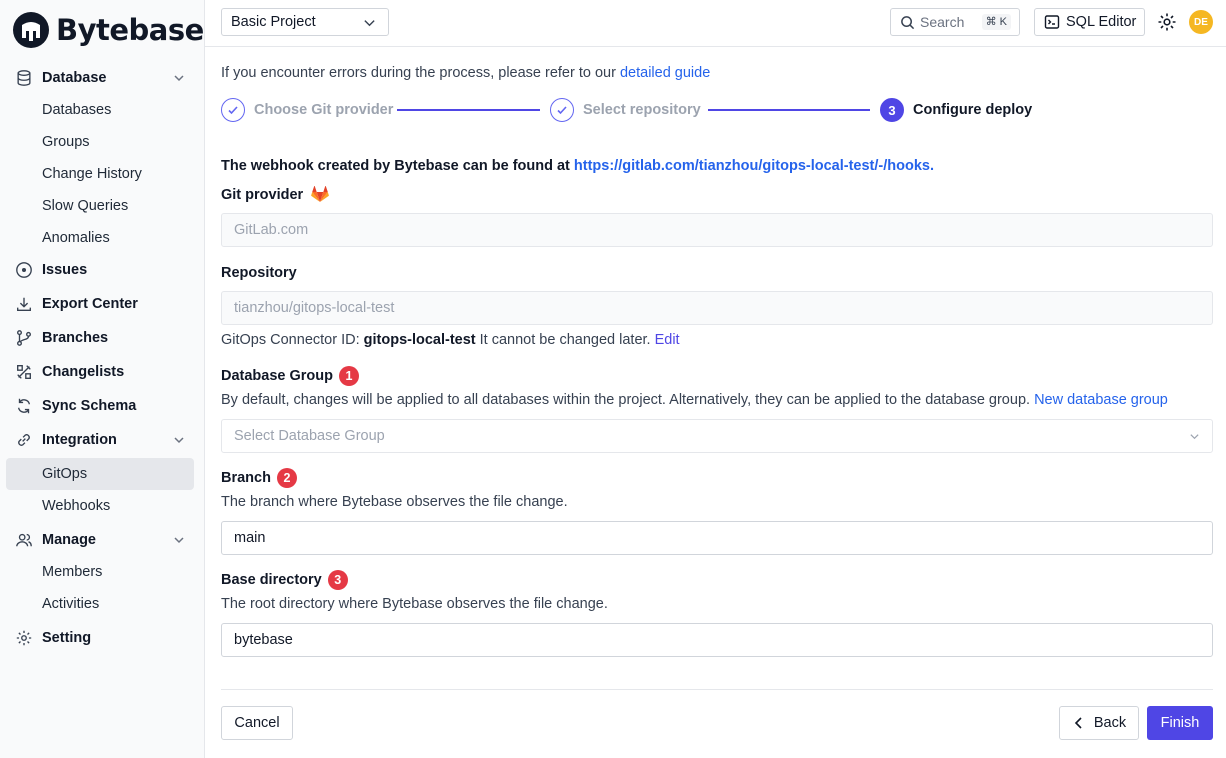  What do you see at coordinates (717, 640) in the screenshot?
I see `base-directory-input: bytebase` at bounding box center [717, 640].